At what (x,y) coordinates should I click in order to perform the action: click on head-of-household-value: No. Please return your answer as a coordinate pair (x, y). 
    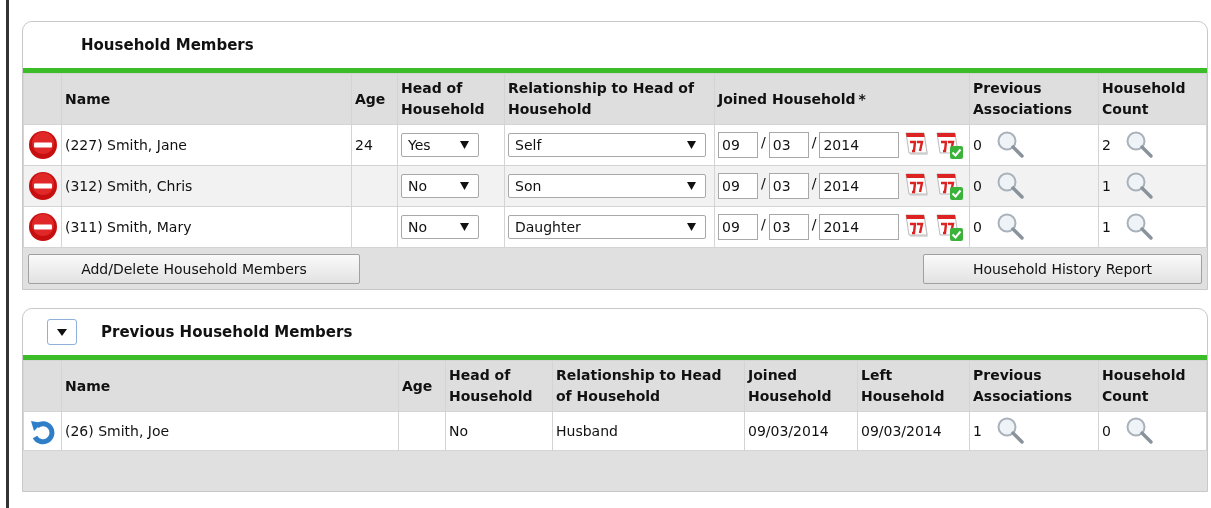
    Looking at the image, I should click on (459, 431).